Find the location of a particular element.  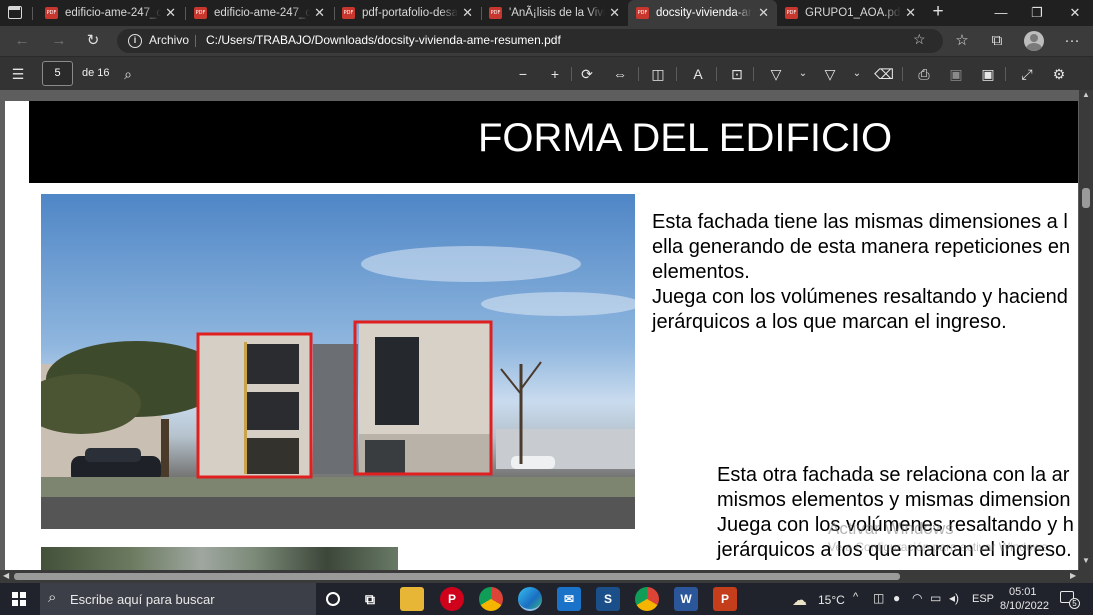

notification-count-badge: 5 is located at coordinates (1074, 603).